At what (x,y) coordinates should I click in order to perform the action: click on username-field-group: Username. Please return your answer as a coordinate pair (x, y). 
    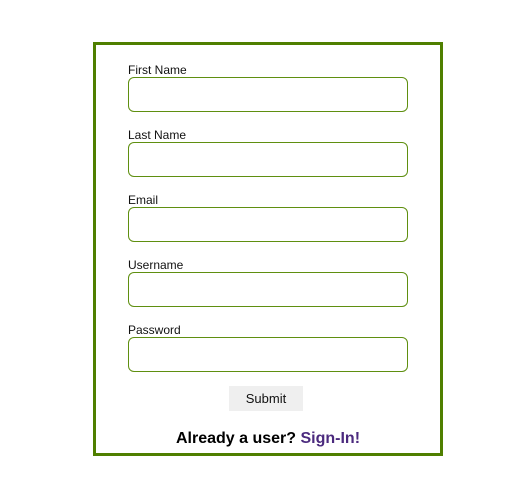
    Looking at the image, I should click on (268, 282).